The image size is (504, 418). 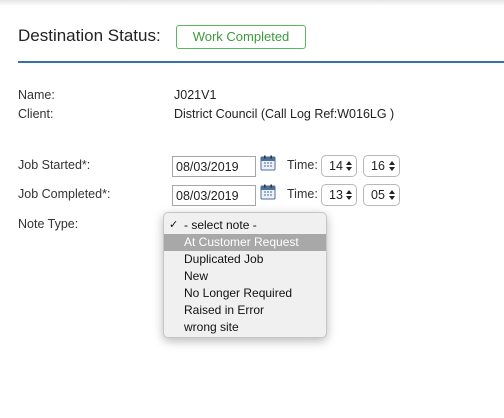 What do you see at coordinates (378, 166) in the screenshot?
I see `job-started-minute-value: 16` at bounding box center [378, 166].